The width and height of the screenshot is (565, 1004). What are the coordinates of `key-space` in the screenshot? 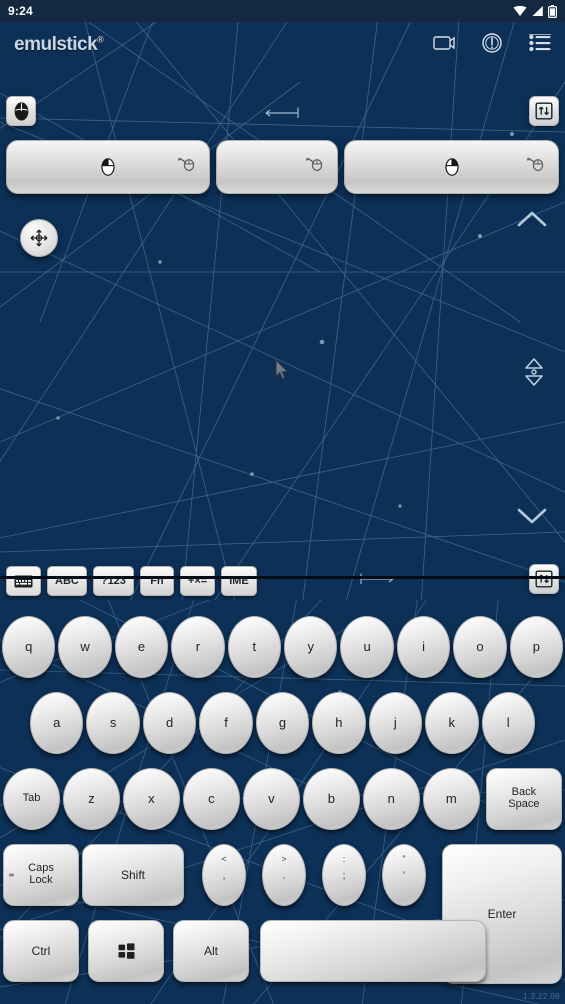 It's located at (373, 951).